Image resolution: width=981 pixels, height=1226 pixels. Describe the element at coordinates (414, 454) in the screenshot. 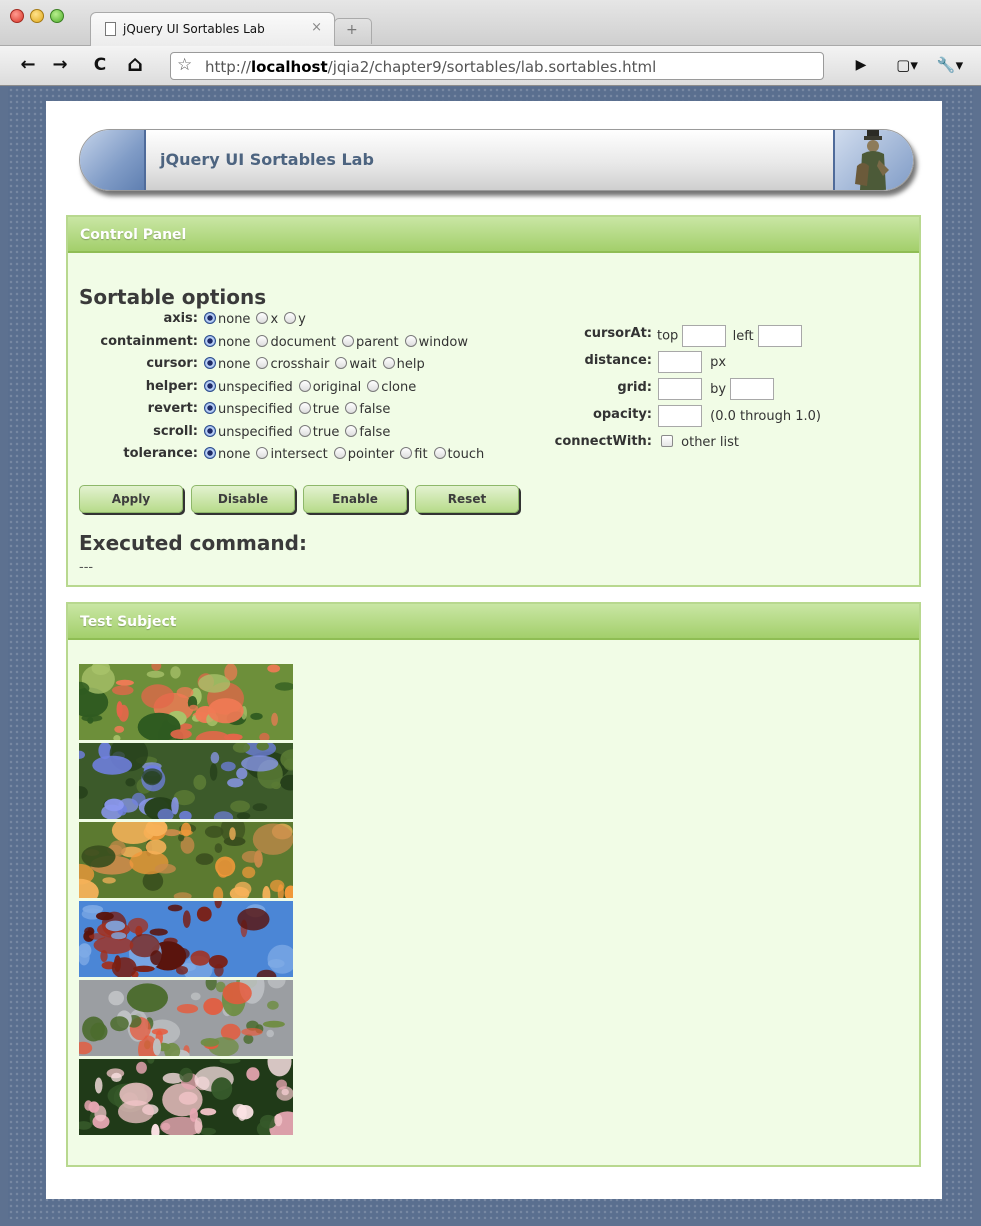

I see `radio-option: fit` at that location.